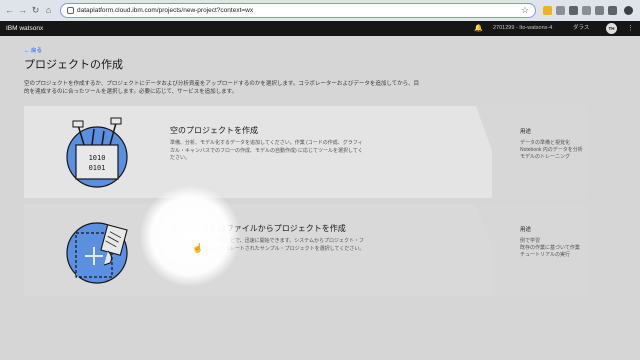  I want to click on binary-line-2: 0101, so click(97, 168).